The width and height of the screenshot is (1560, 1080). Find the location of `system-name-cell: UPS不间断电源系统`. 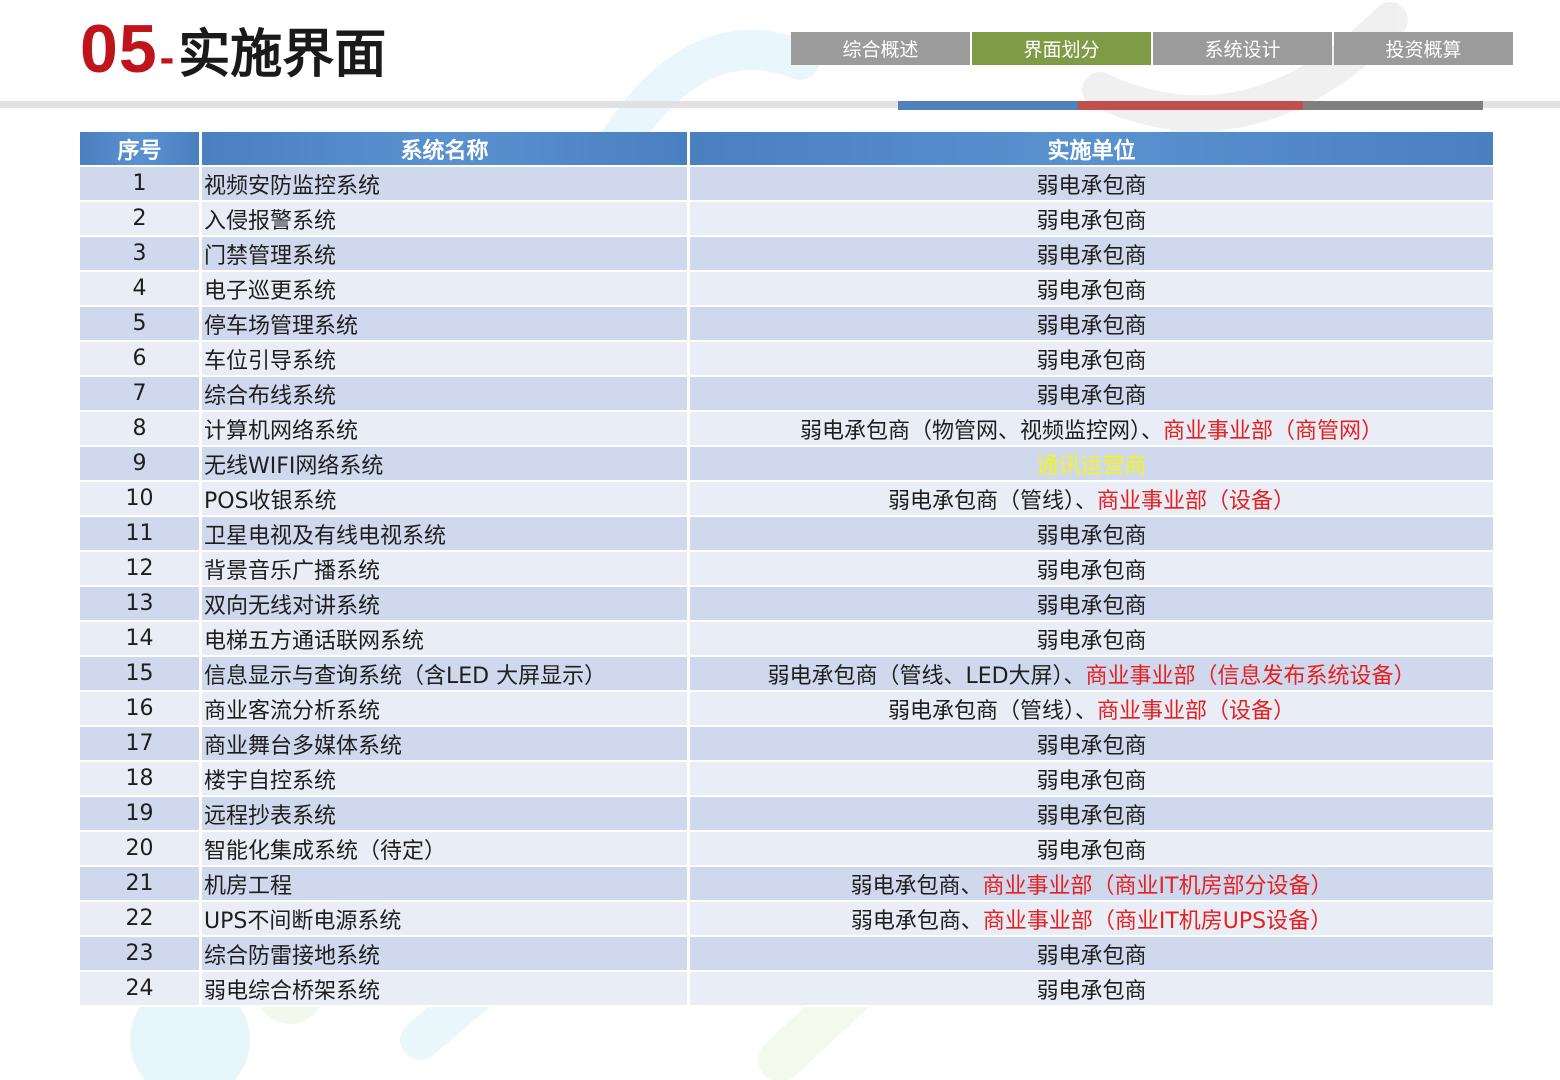

system-name-cell: UPS不间断电源系统 is located at coordinates (446, 919).